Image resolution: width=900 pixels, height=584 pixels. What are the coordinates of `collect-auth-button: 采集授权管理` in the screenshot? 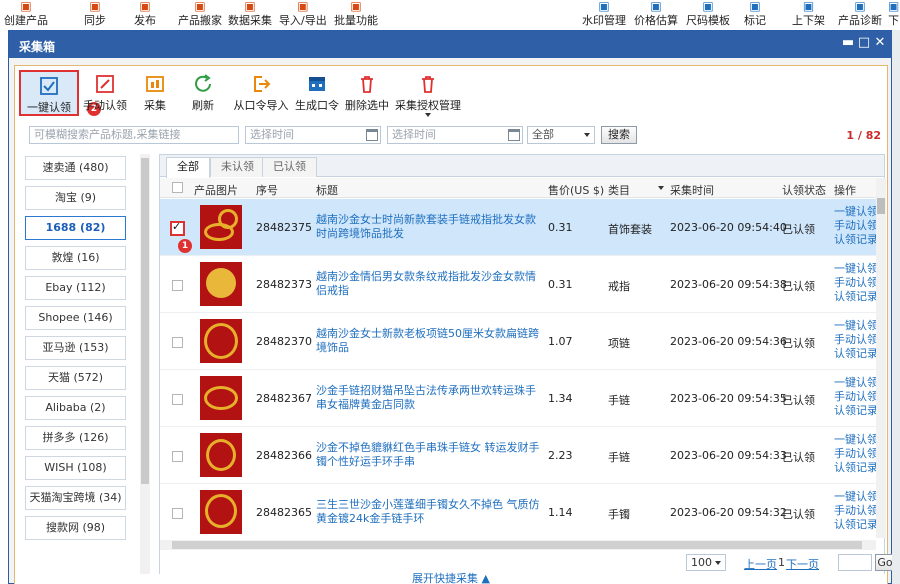 It's located at (428, 93).